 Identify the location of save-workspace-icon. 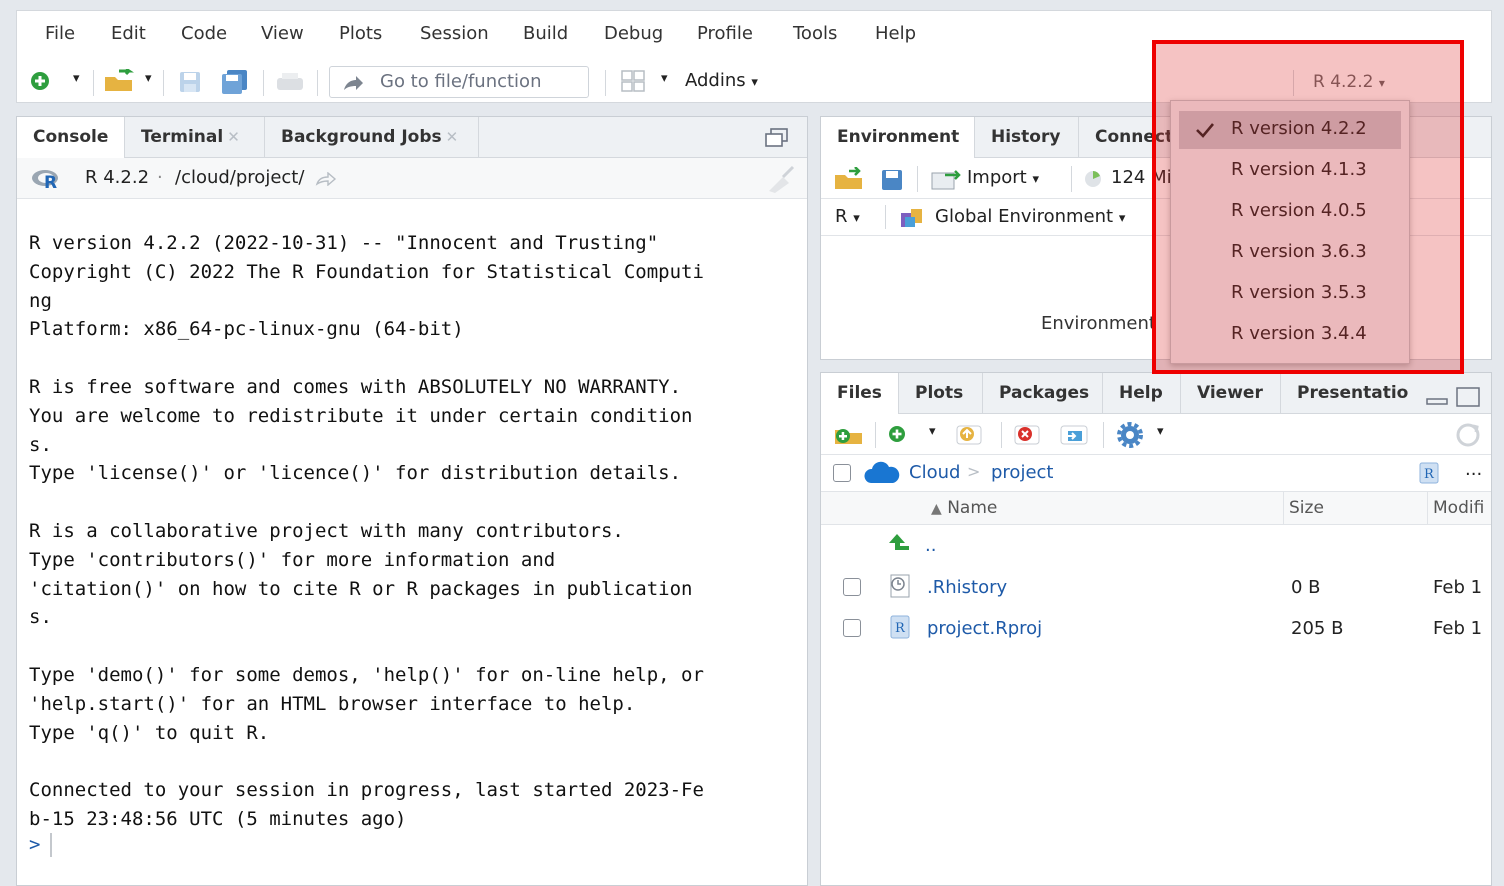
(892, 180).